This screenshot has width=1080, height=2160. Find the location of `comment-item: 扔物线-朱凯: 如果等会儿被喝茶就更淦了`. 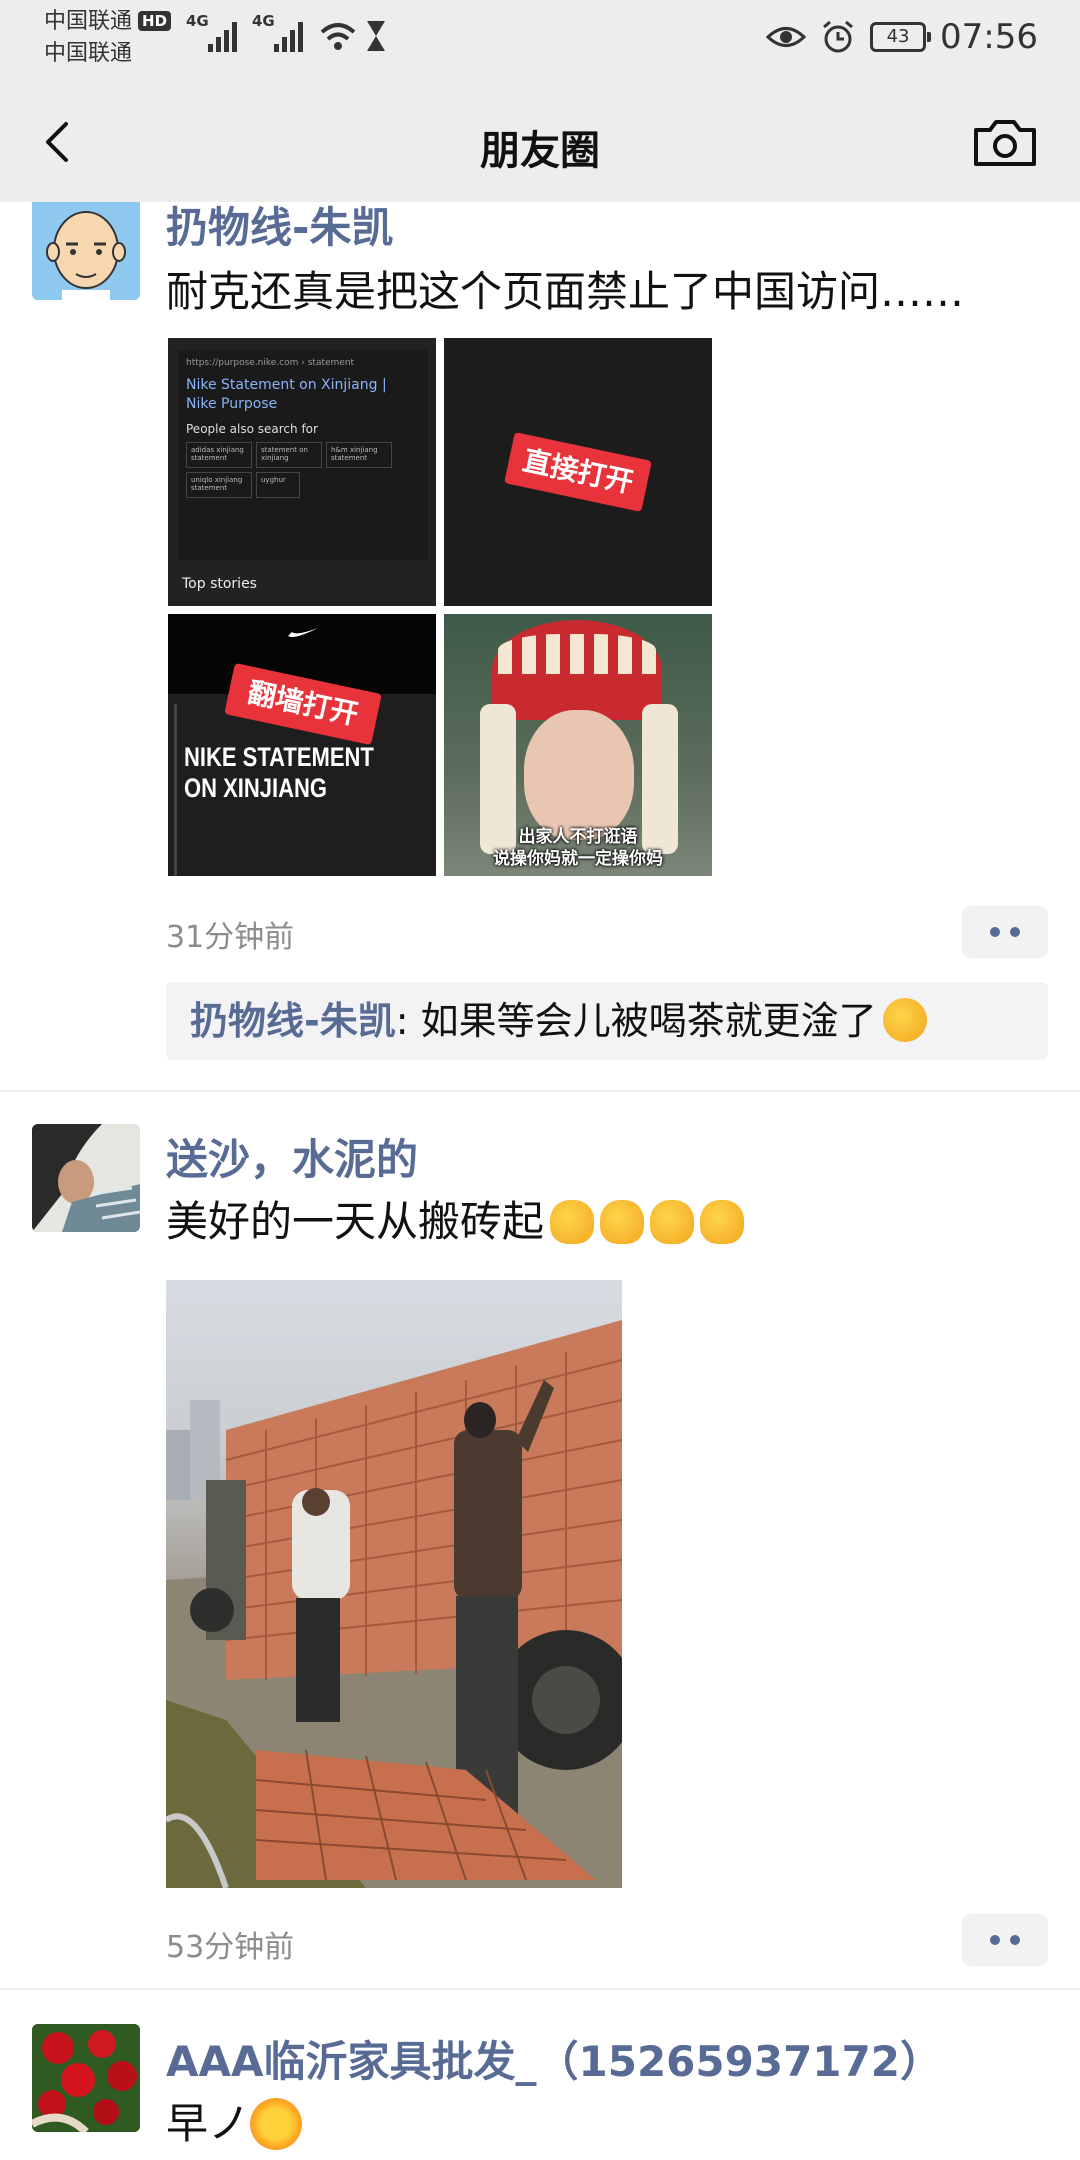

comment-item: 扔物线-朱凯: 如果等会儿被喝茶就更淦了 is located at coordinates (607, 1021).